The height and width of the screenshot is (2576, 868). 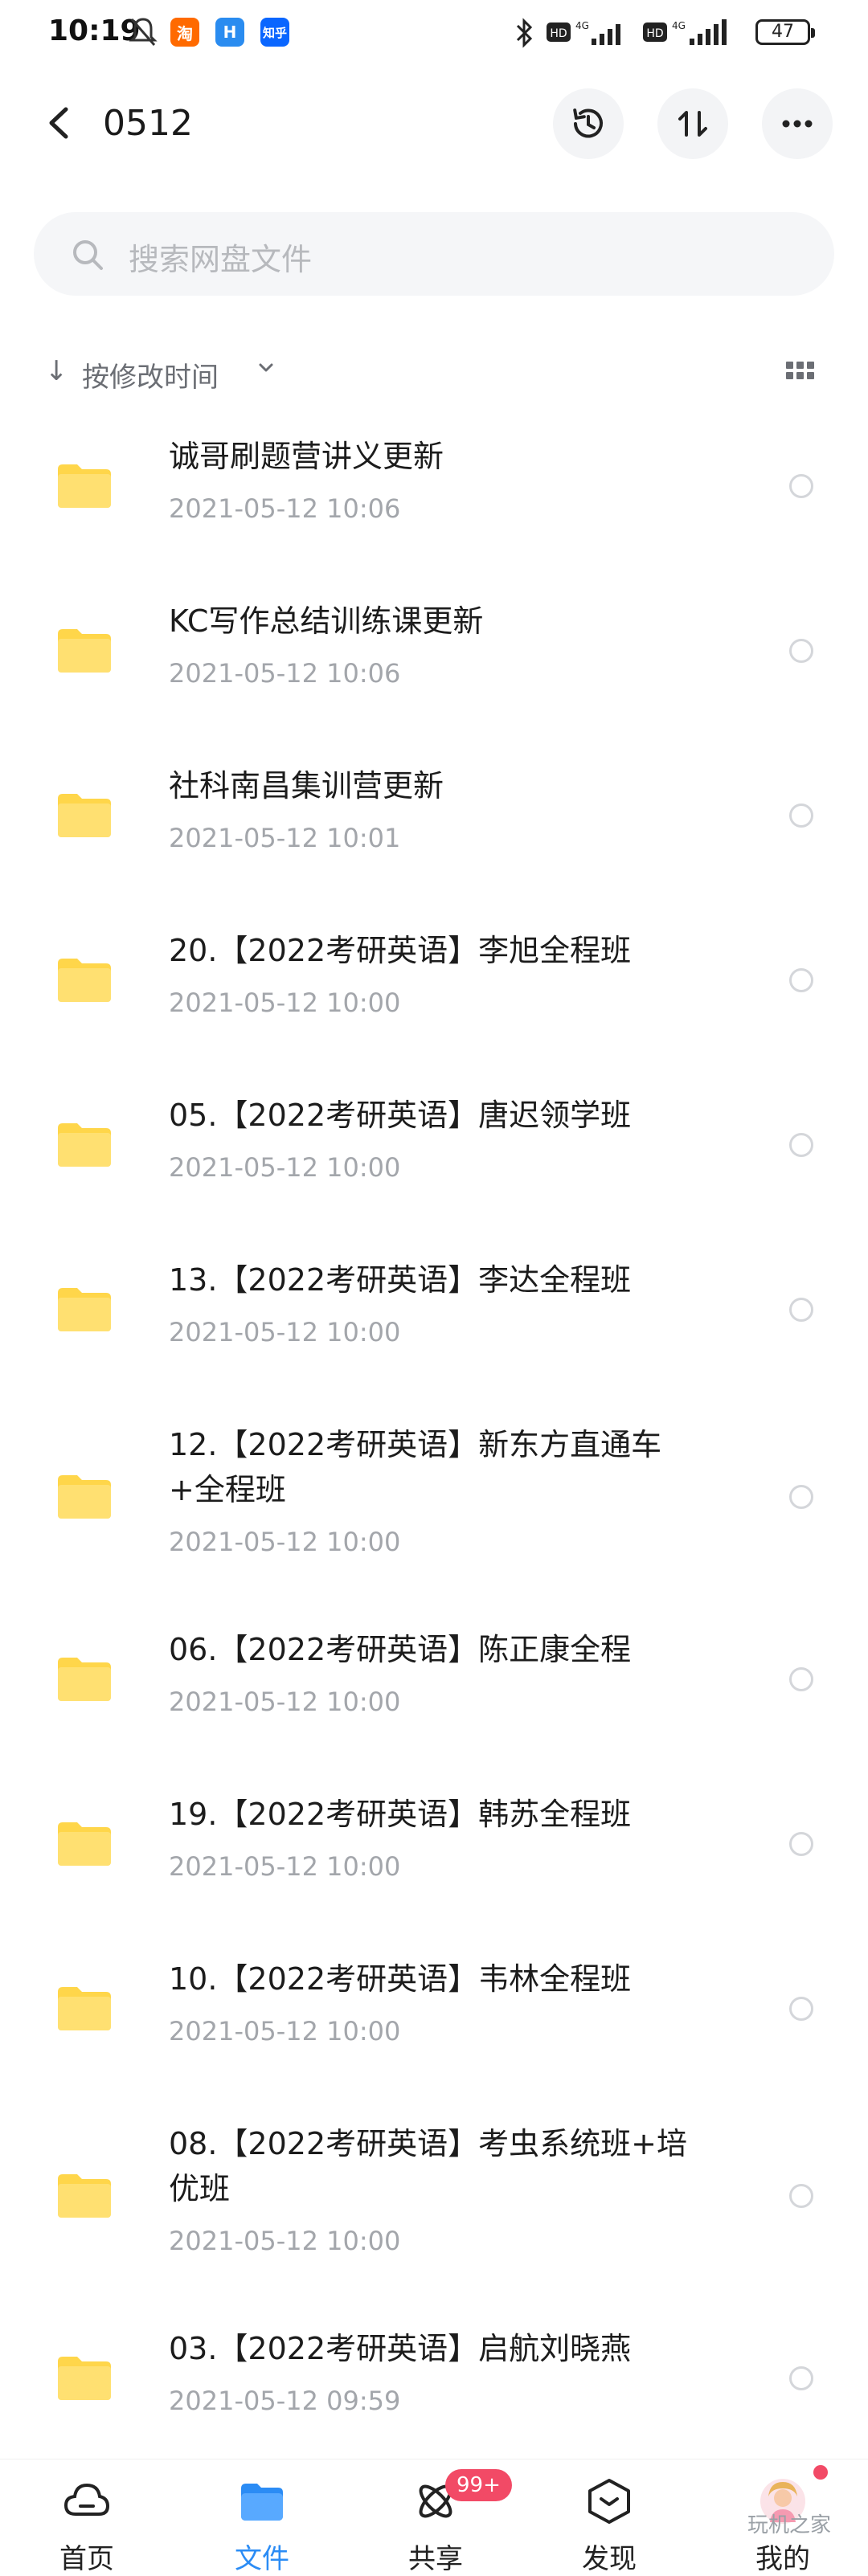 What do you see at coordinates (306, 457) in the screenshot?
I see `file-name: 诚哥刷题营讲义更新` at bounding box center [306, 457].